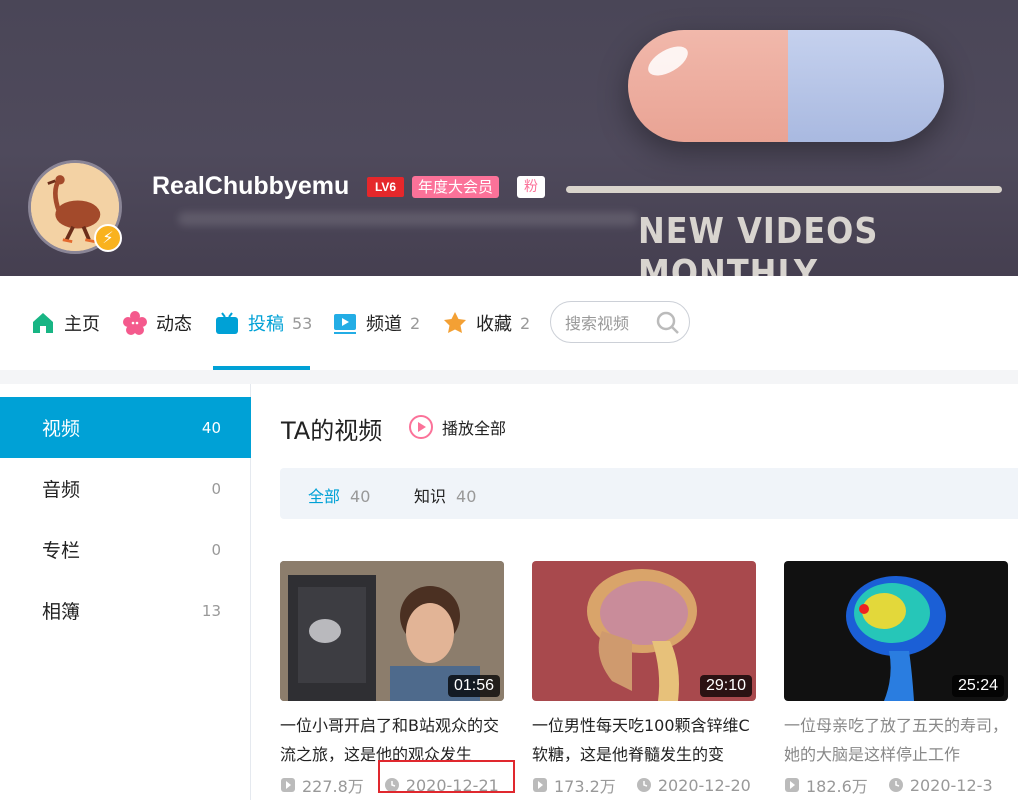 Image resolution: width=1018 pixels, height=800 pixels. Describe the element at coordinates (430, 496) in the screenshot. I see `filter-label: 知识` at that location.